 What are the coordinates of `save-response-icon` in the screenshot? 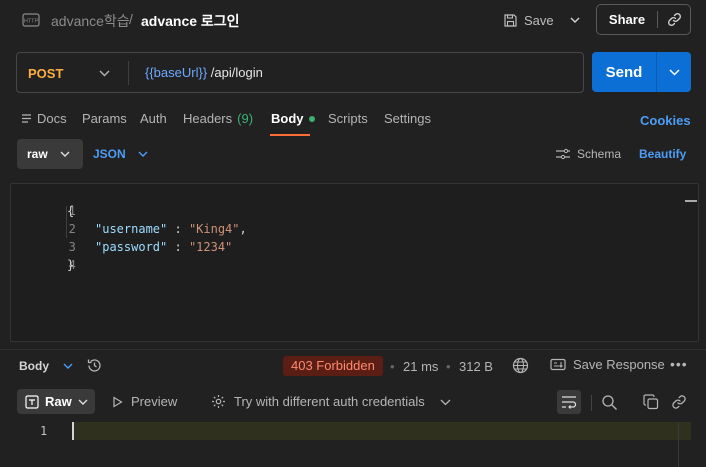 It's located at (558, 364).